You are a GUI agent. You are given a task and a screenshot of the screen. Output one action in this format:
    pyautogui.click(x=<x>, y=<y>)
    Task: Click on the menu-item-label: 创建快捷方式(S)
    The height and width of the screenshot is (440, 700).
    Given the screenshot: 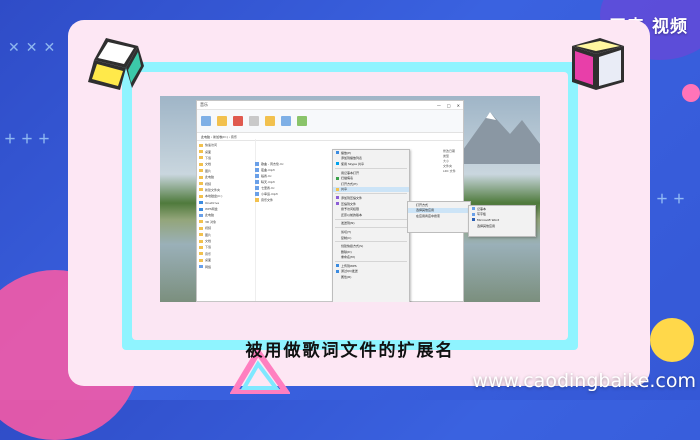 What is the action you would take?
    pyautogui.click(x=352, y=246)
    